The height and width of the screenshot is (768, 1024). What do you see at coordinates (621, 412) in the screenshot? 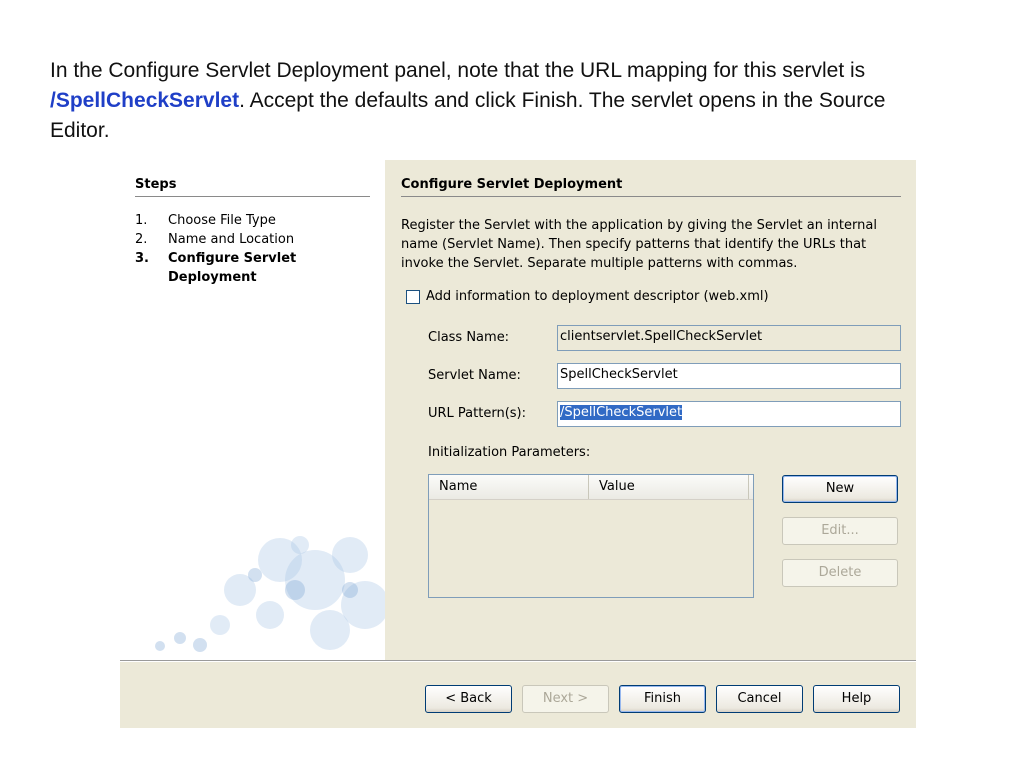
I see `url-pattern-selected-text: /SpellCheckServlet` at bounding box center [621, 412].